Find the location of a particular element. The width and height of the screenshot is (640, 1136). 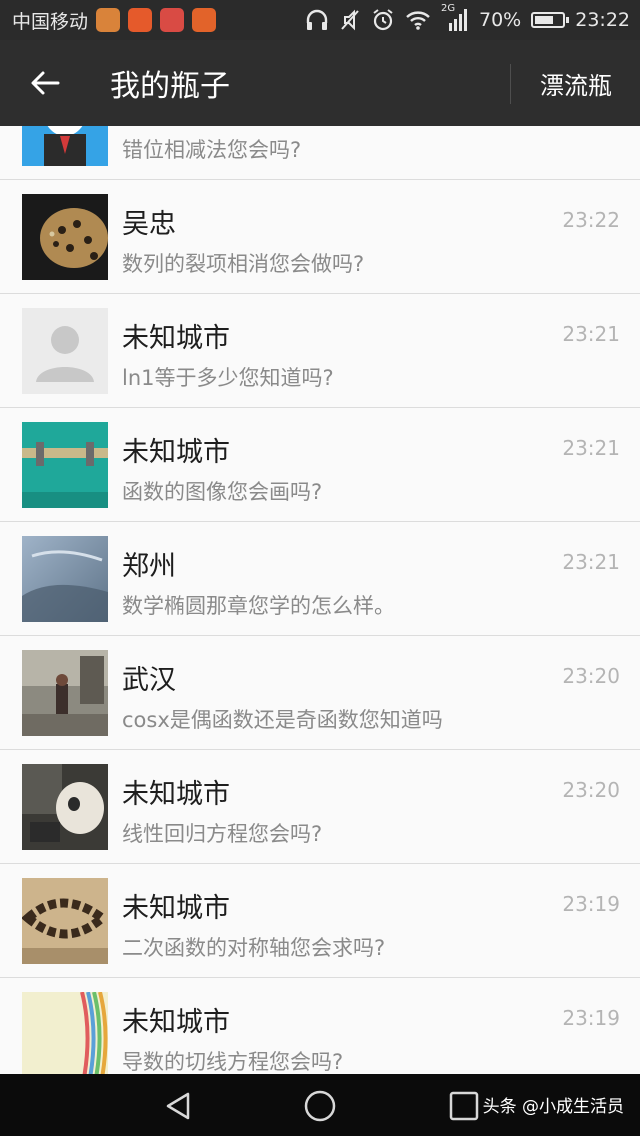

status-bar: 中国移动 2G 70% 23:22 is located at coordinates (320, 20).